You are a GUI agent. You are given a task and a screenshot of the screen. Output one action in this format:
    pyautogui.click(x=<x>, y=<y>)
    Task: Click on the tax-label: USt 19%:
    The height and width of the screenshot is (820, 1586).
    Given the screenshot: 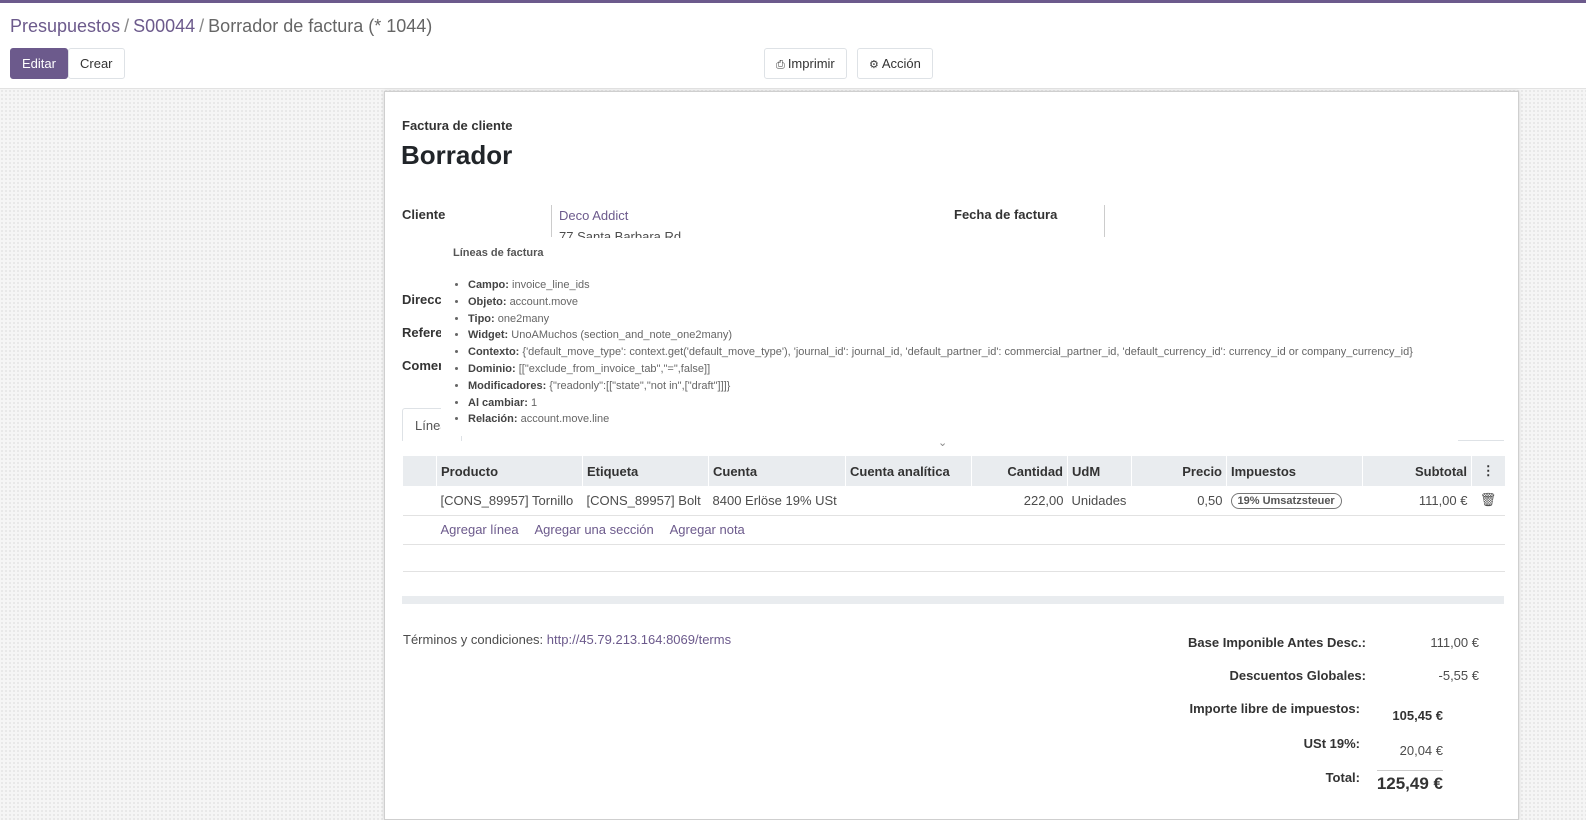 What is the action you would take?
    pyautogui.click(x=1331, y=743)
    